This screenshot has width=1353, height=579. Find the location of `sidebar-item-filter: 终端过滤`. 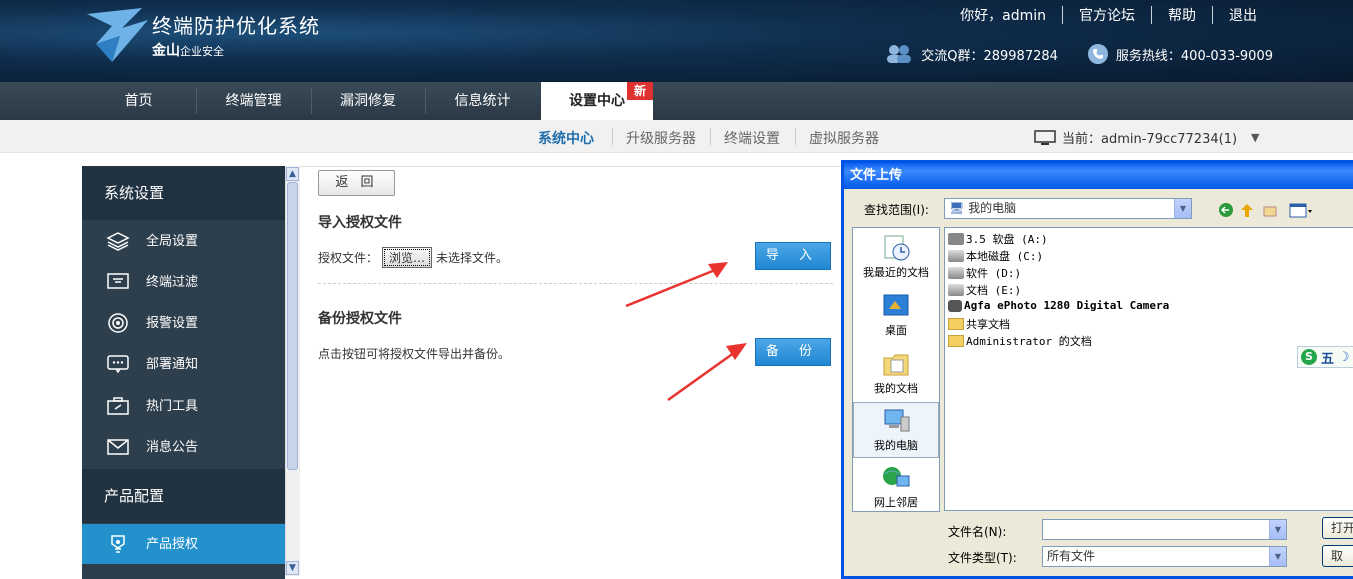

sidebar-item-filter: 终端过滤 is located at coordinates (183, 282).